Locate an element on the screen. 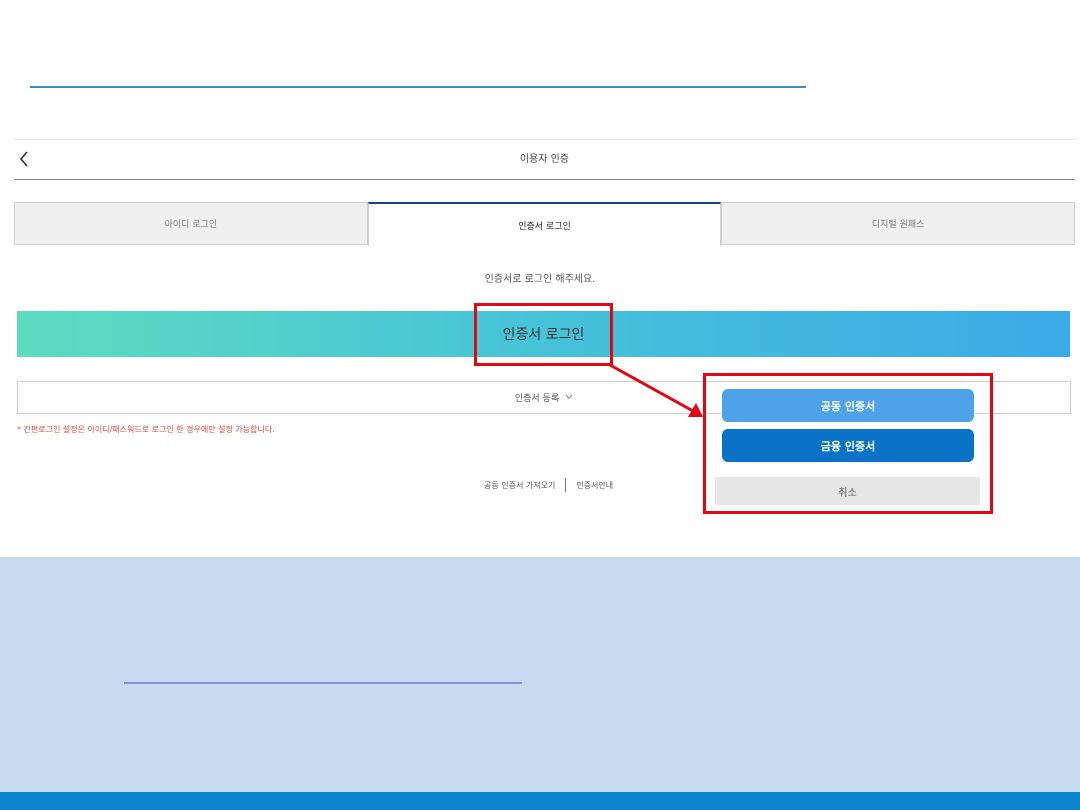 The width and height of the screenshot is (1080, 810). cert-guide-link: 인증서안내 is located at coordinates (594, 485).